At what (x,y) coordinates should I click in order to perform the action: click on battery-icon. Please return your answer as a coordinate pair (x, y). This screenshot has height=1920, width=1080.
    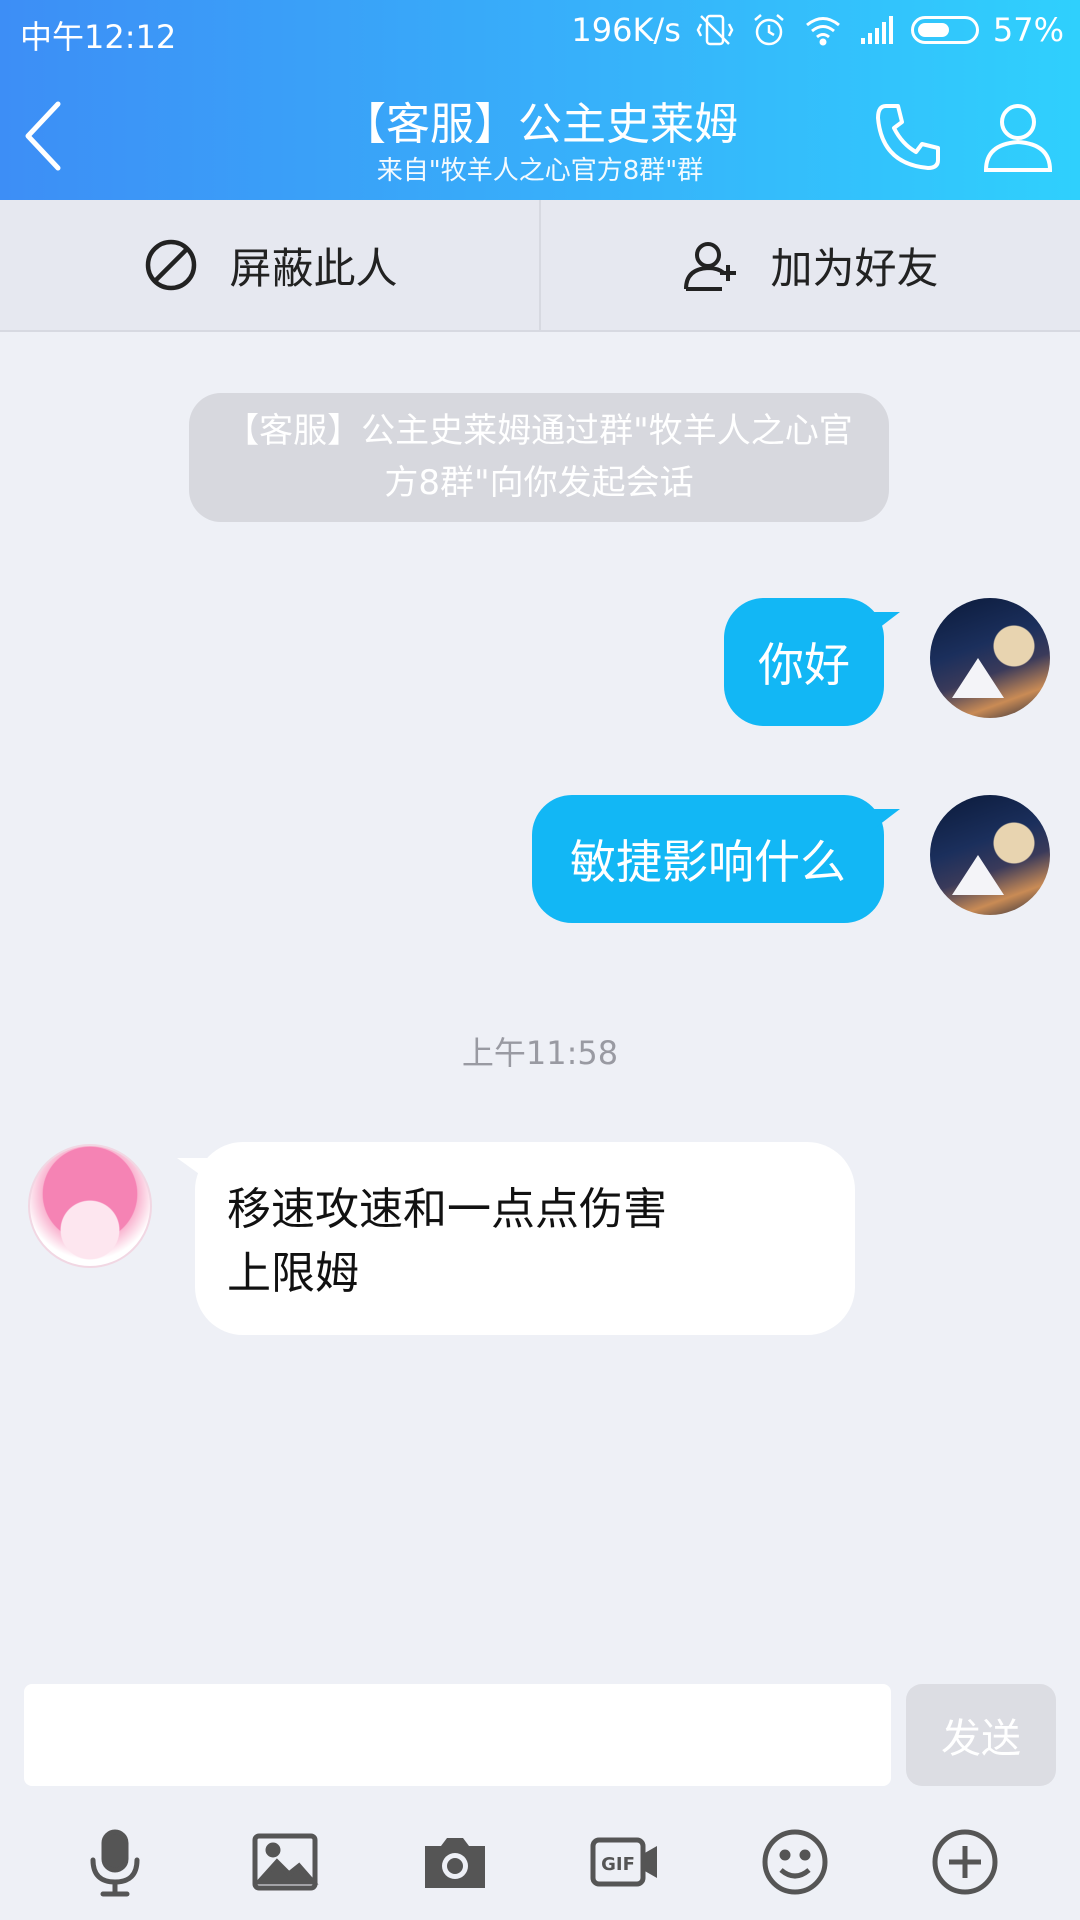
    Looking at the image, I should click on (944, 30).